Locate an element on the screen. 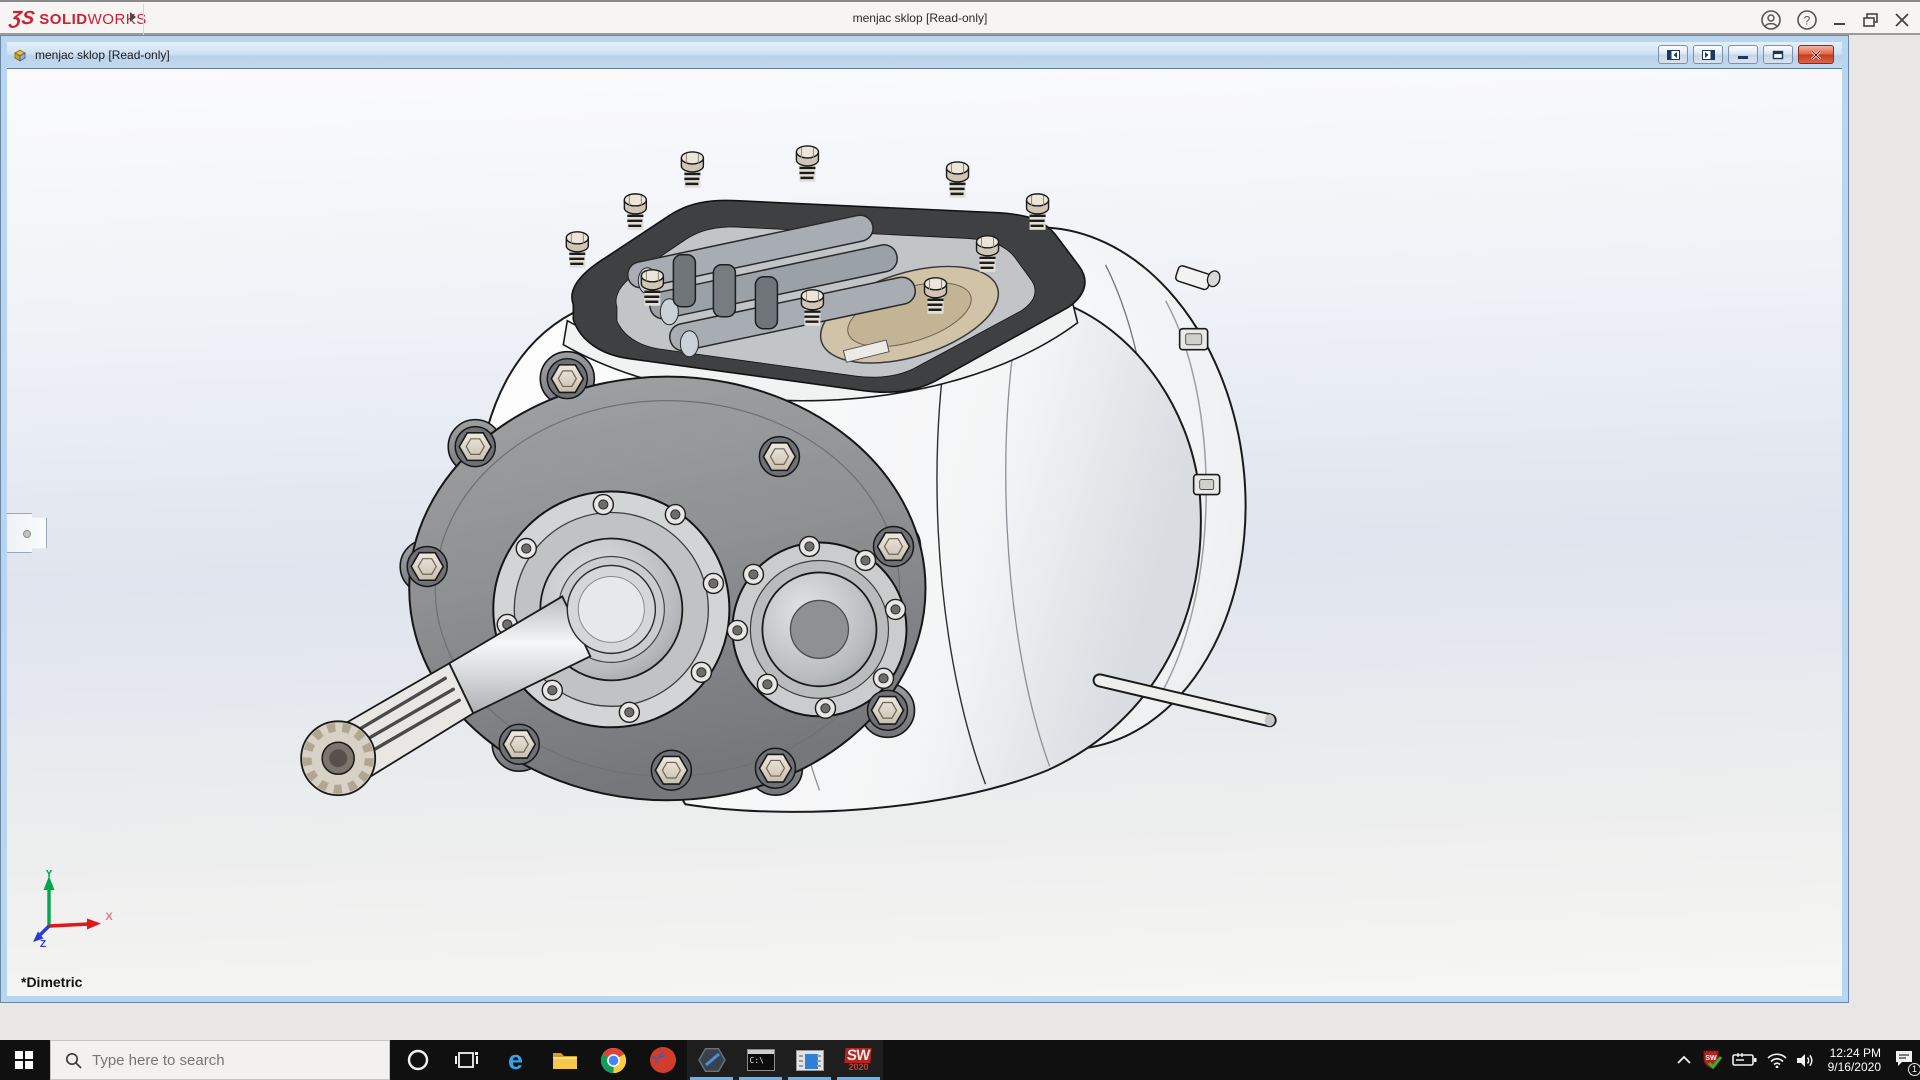 The height and width of the screenshot is (1080, 1920). taskbar-item-task-view is located at coordinates (466, 1060).